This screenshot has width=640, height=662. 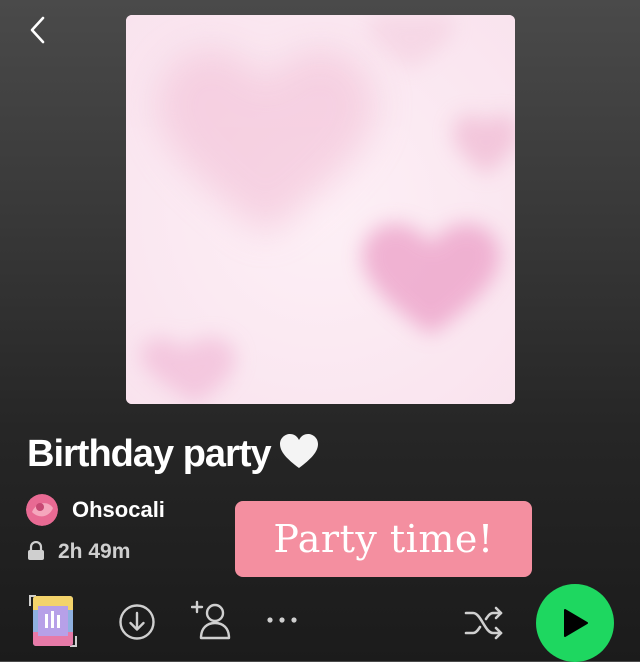 What do you see at coordinates (149, 454) in the screenshot?
I see `playlist-title-text: Birthday party` at bounding box center [149, 454].